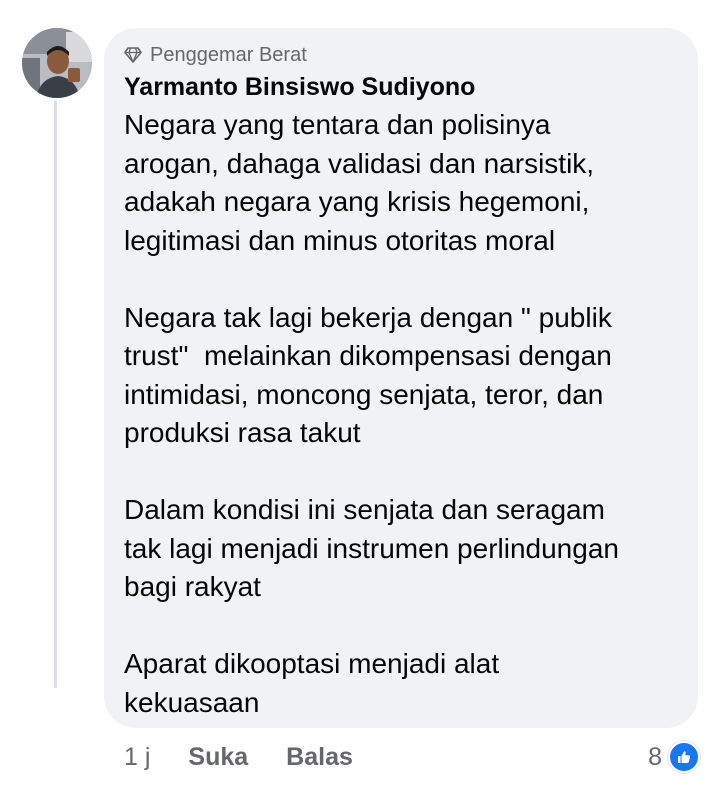 The height and width of the screenshot is (795, 720). Describe the element at coordinates (228, 54) in the screenshot. I see `fan-badge-label: Penggemar Berat` at that location.